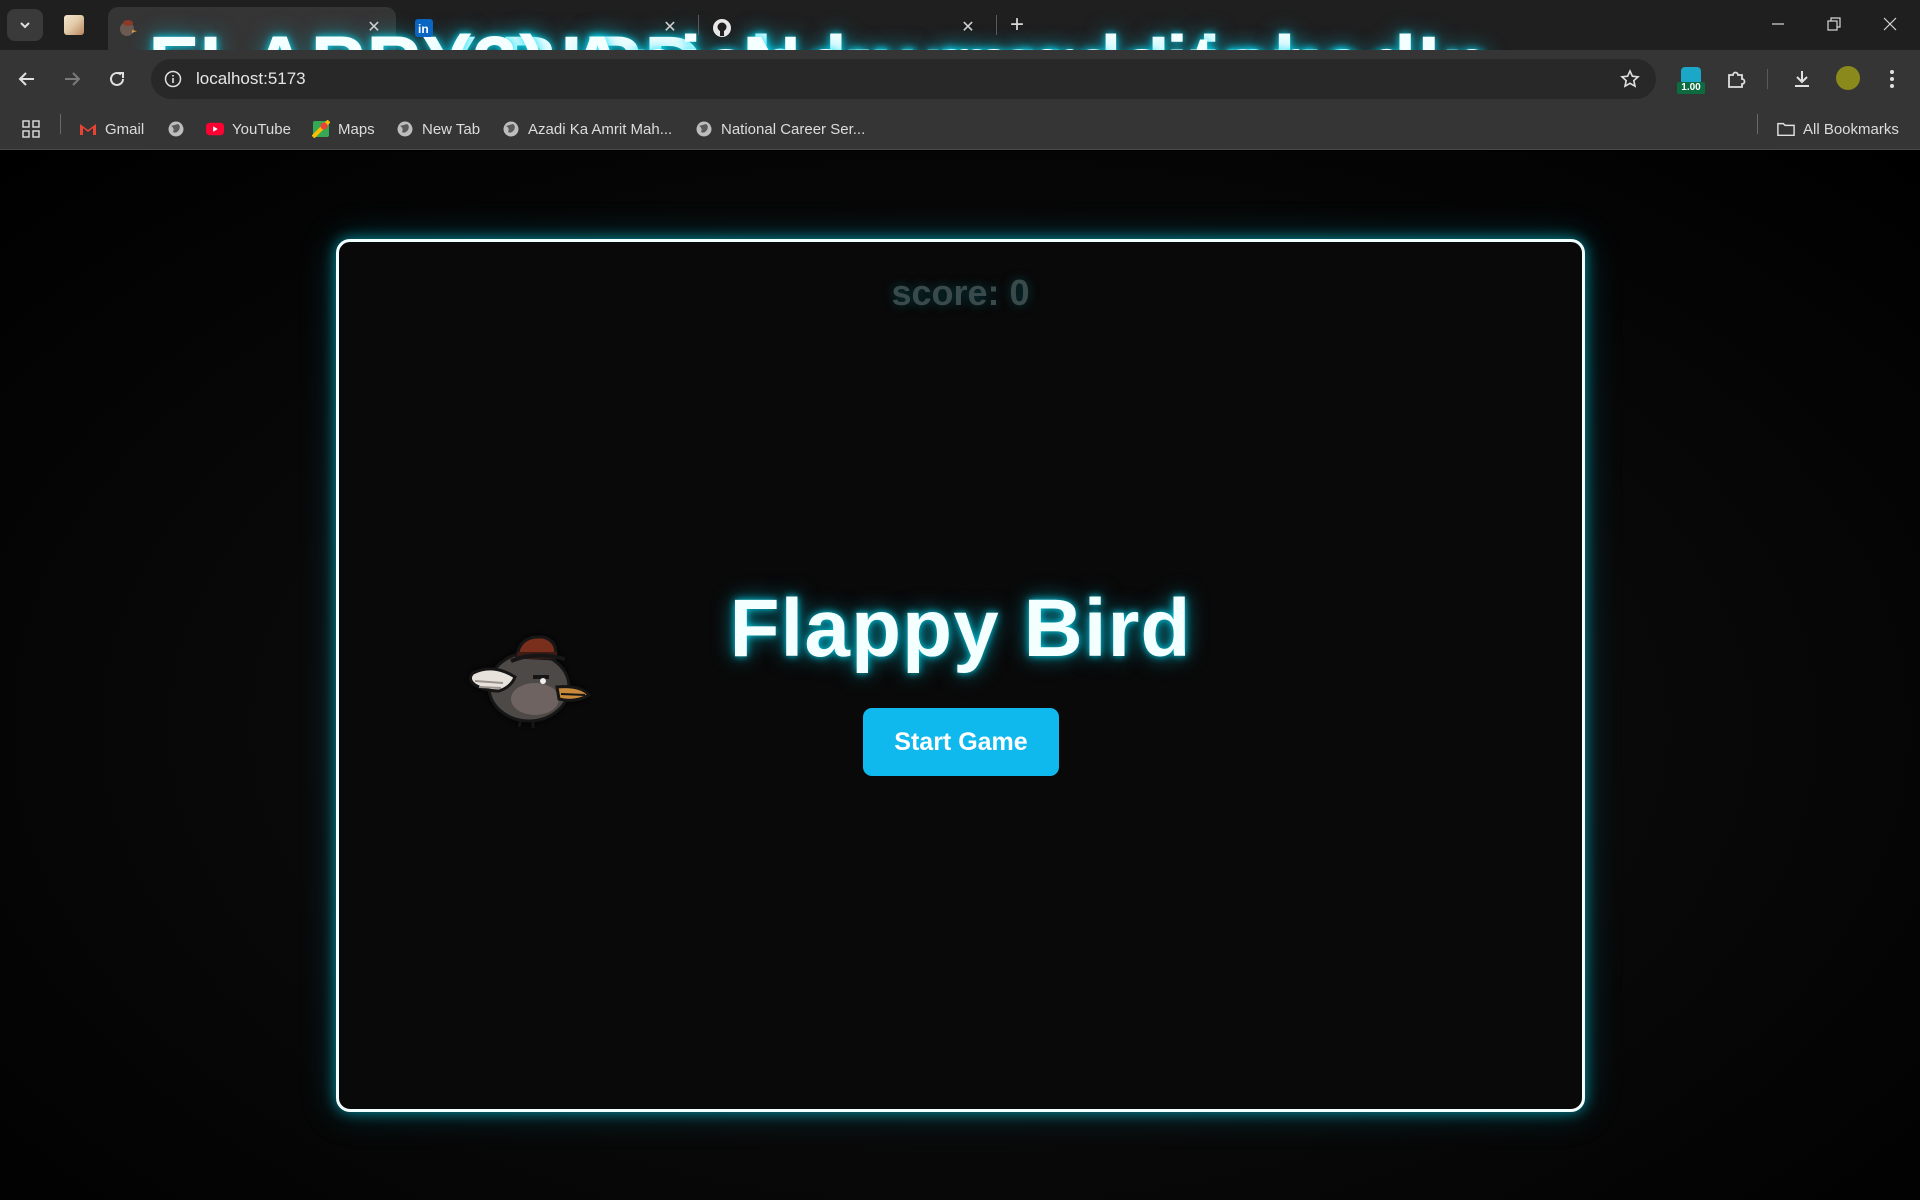 The image size is (1920, 1200). What do you see at coordinates (128, 28) in the screenshot?
I see `bird-favicon-icon` at bounding box center [128, 28].